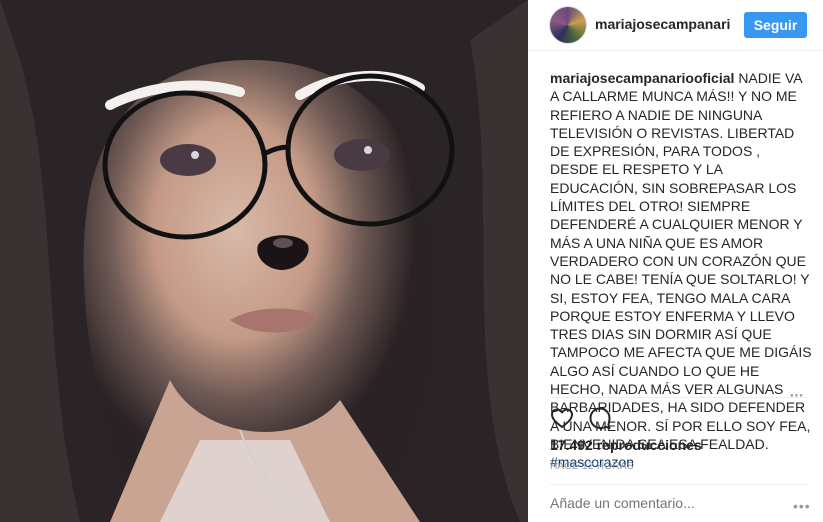 This screenshot has height=522, width=823. Describe the element at coordinates (665, 503) in the screenshot. I see `comment-input` at that location.